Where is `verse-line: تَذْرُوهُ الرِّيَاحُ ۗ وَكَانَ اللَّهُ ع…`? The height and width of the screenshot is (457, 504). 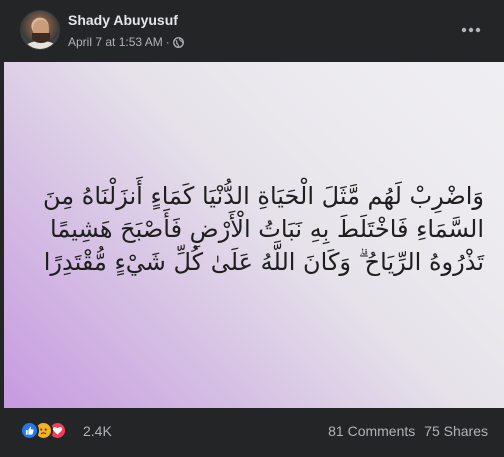 verse-line: تَذْرُوهُ الرِّيَاحُ ۗ وَكَانَ اللَّهُ ع… is located at coordinates (263, 262).